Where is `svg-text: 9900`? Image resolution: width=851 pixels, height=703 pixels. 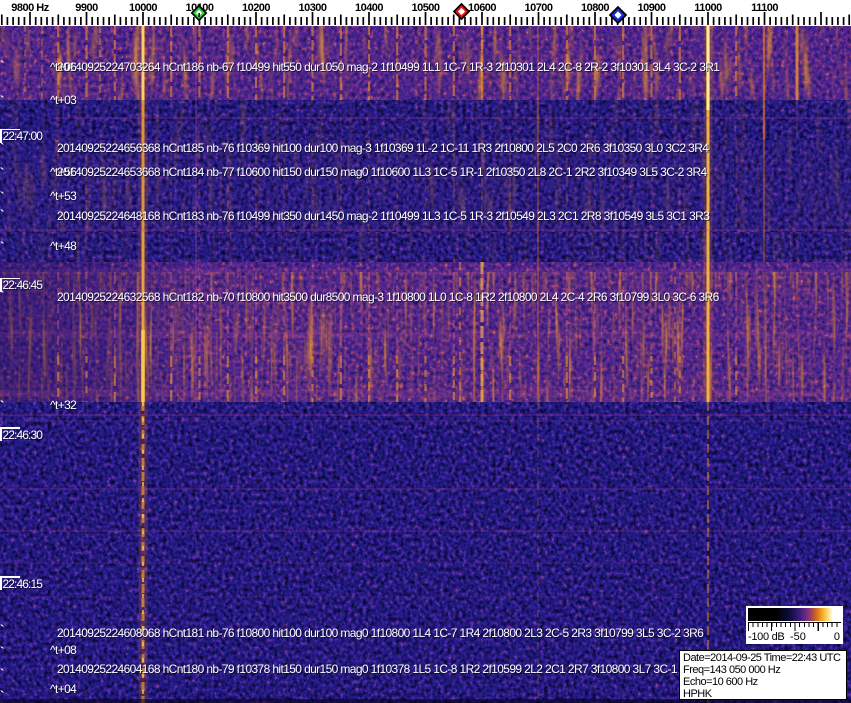 svg-text: 9900 is located at coordinates (86, 8).